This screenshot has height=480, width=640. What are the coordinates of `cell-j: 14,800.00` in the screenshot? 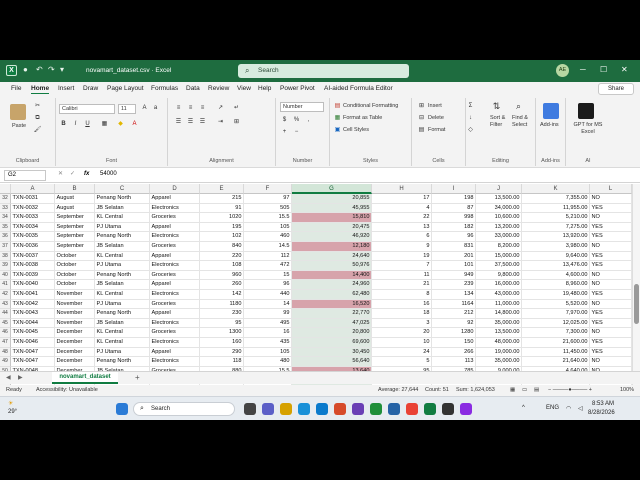 It's located at (499, 314).